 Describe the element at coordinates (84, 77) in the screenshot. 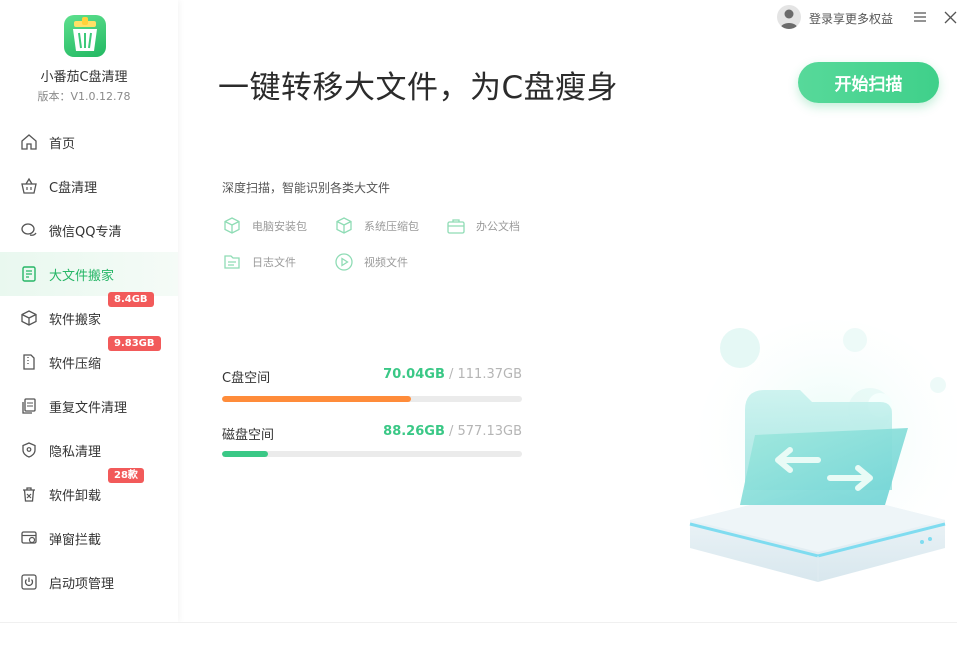

I see `app-name: 小番茄C盘清理` at that location.